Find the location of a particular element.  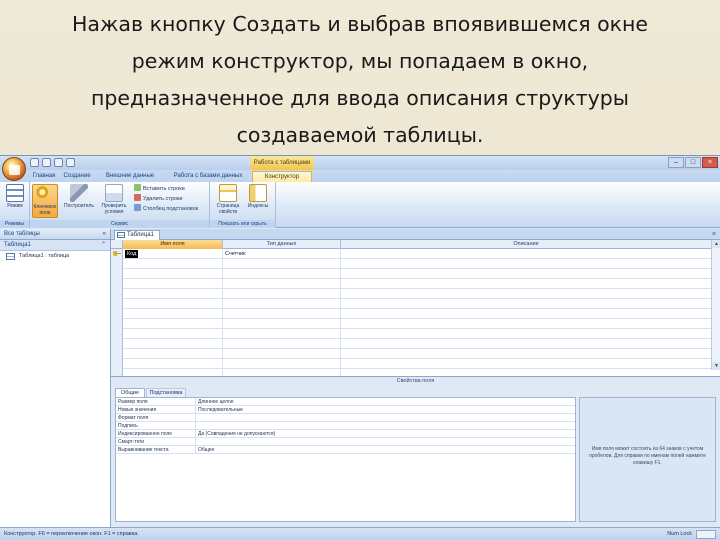

property-value: Общее is located at coordinates (385, 450).